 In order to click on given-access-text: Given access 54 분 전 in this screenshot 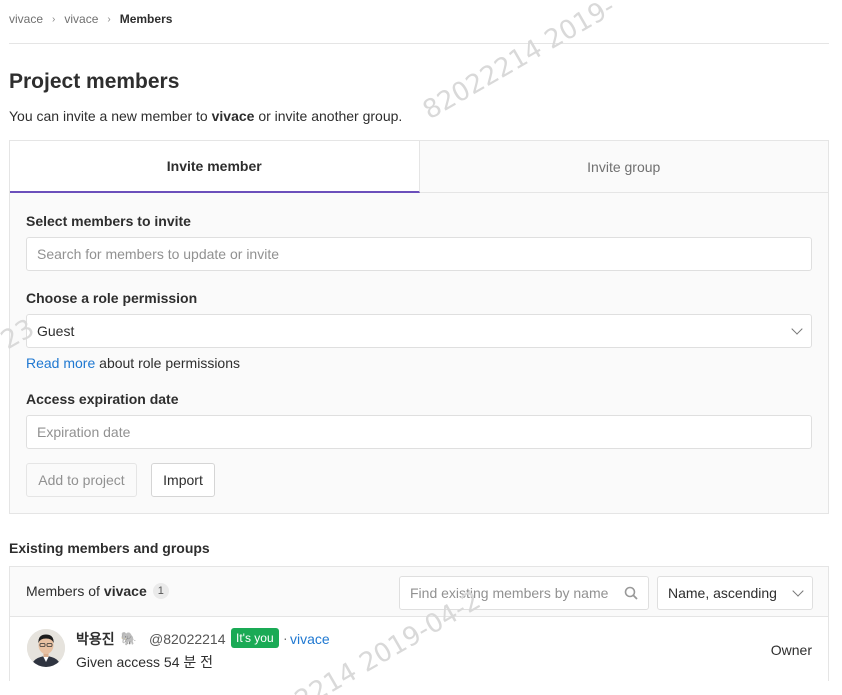, I will do `click(145, 662)`.